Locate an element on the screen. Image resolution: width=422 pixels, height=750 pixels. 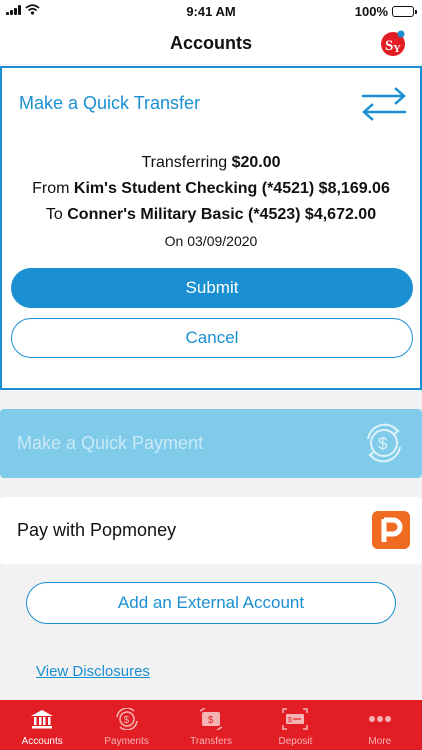
tab-label: More is located at coordinates (380, 741).